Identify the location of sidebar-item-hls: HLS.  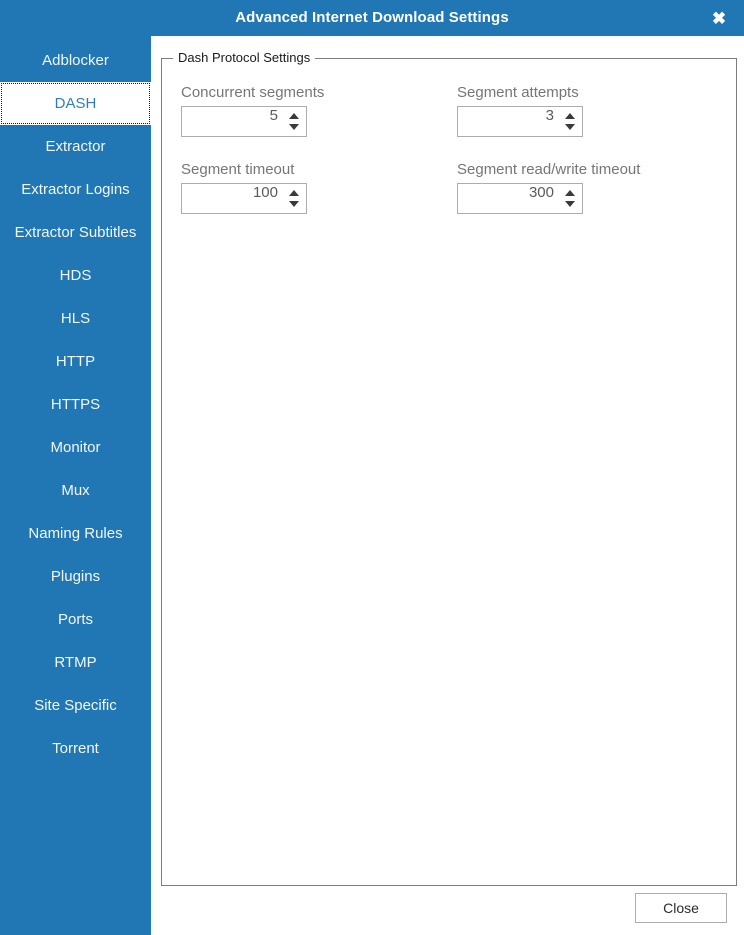
(75, 318).